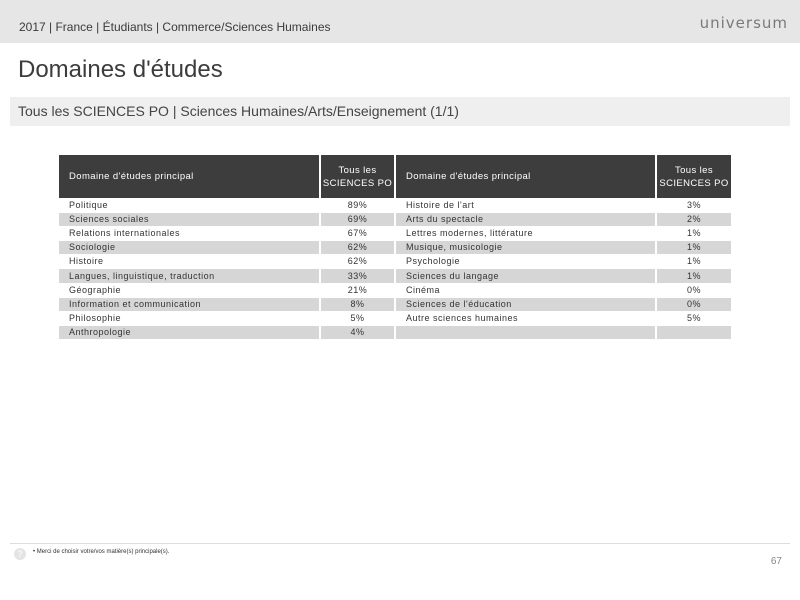  What do you see at coordinates (357, 331) in the screenshot?
I see `left-value-cell: 4%` at bounding box center [357, 331].